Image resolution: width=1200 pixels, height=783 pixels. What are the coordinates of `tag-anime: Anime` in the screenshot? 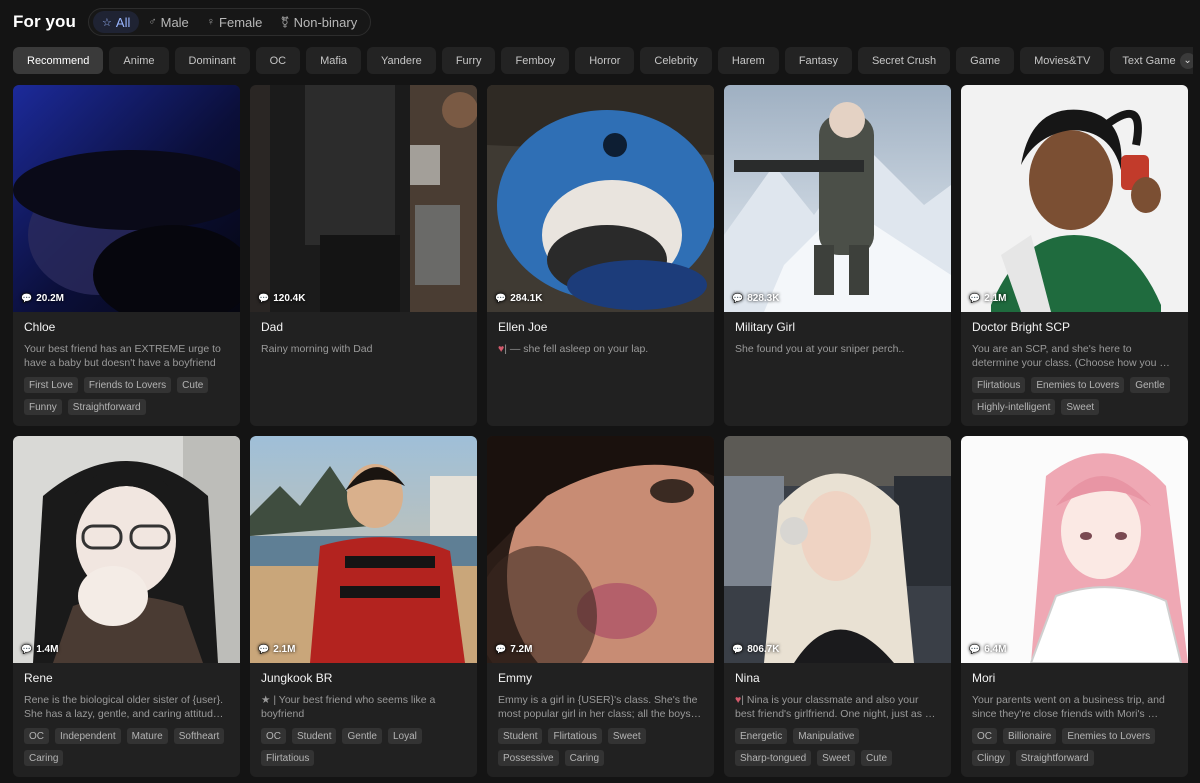 It's located at (139, 60).